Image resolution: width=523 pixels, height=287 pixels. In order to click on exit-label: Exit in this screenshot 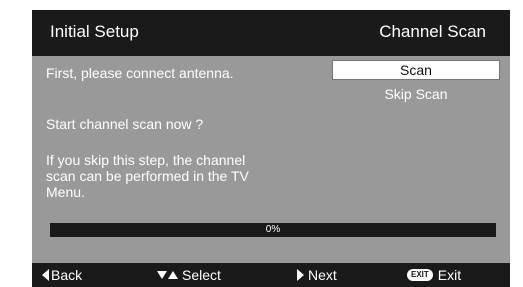, I will do `click(449, 275)`.